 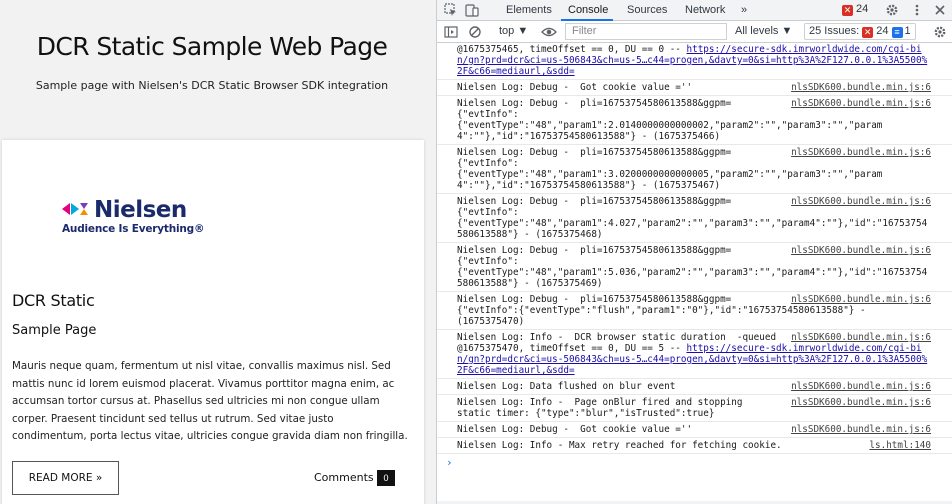 I want to click on filter-input: Filter, so click(x=646, y=31).